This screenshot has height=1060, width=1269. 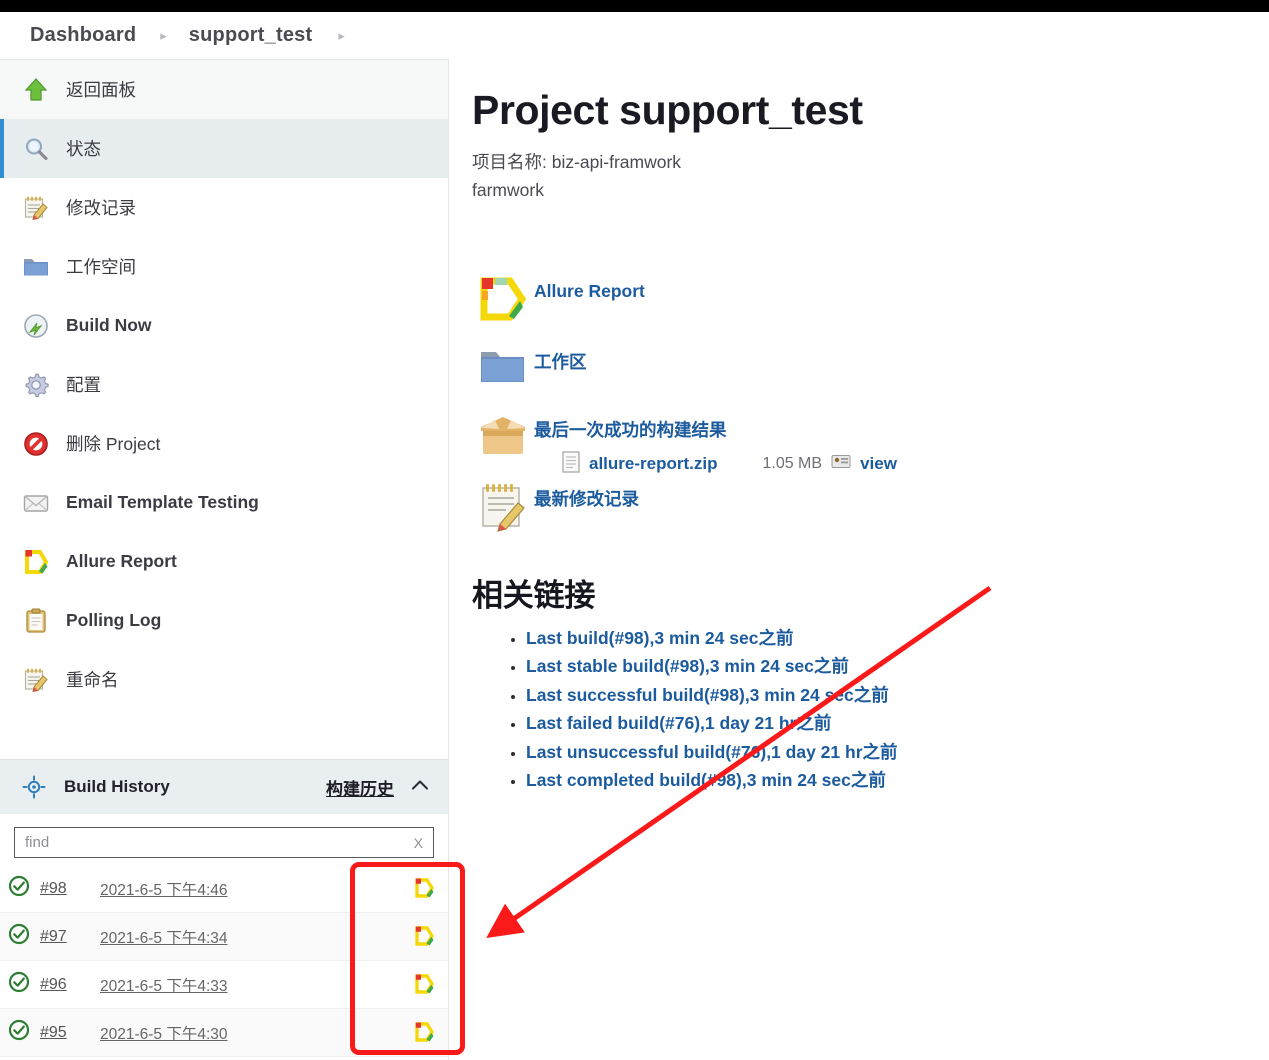 I want to click on build-history-title: Build History, so click(x=117, y=786).